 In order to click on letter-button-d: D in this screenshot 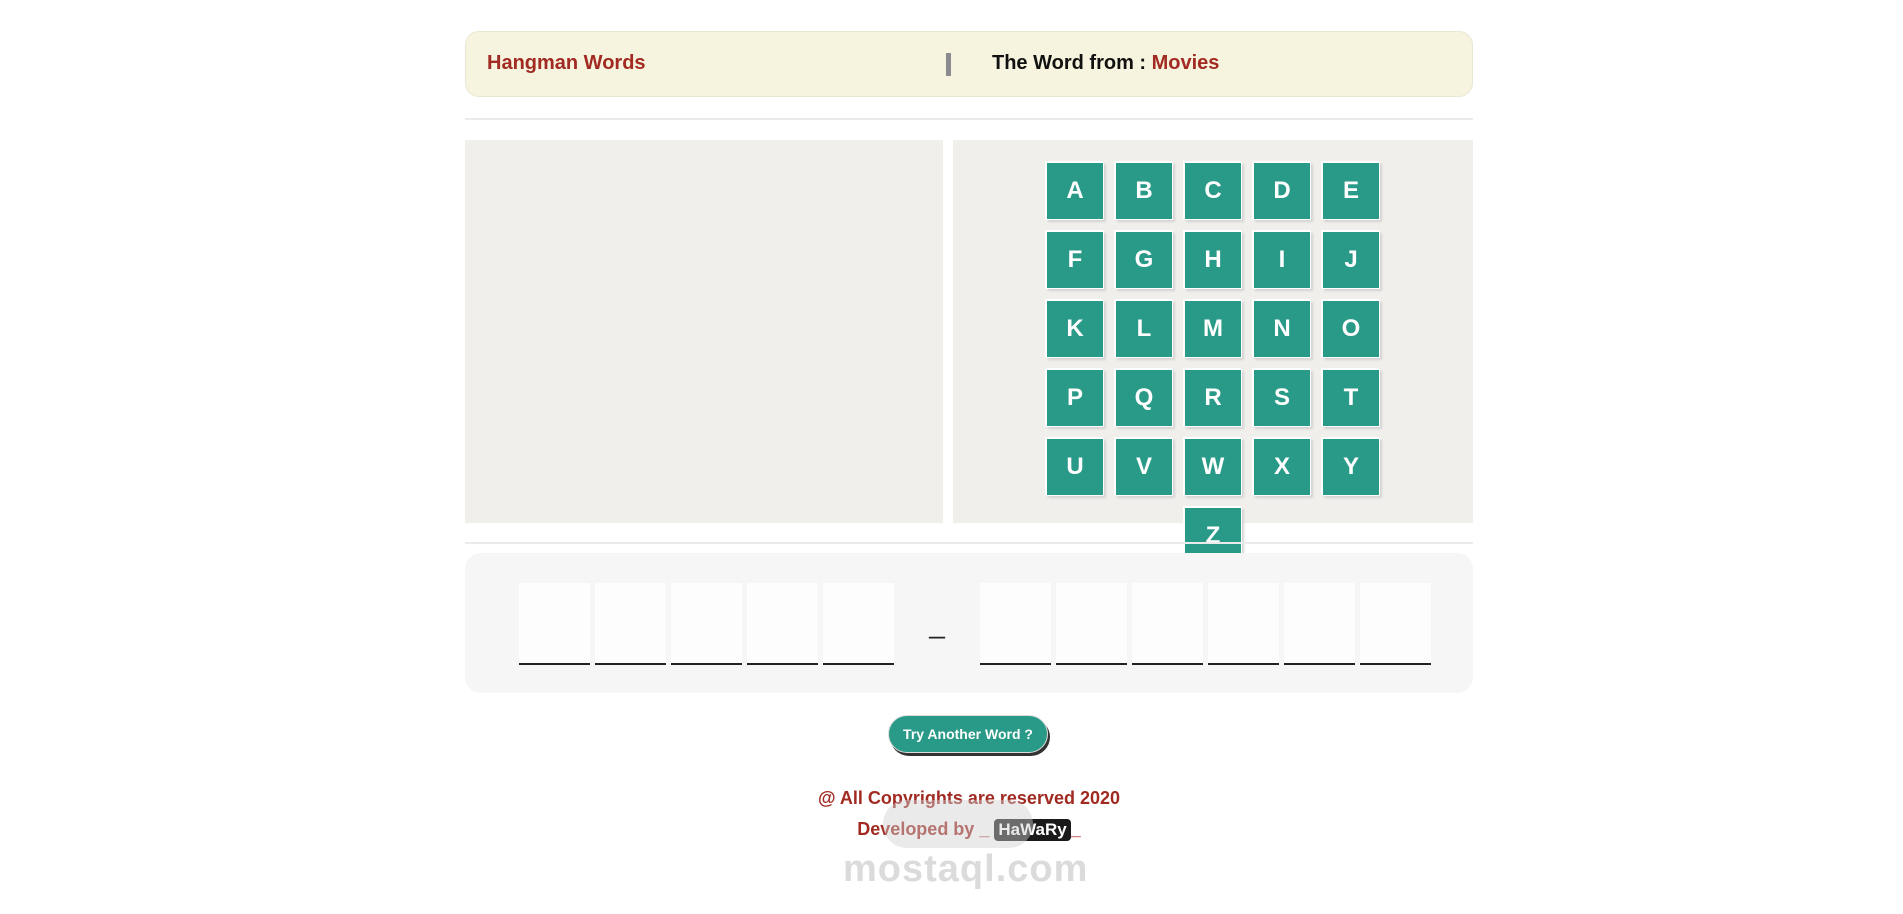, I will do `click(1282, 191)`.